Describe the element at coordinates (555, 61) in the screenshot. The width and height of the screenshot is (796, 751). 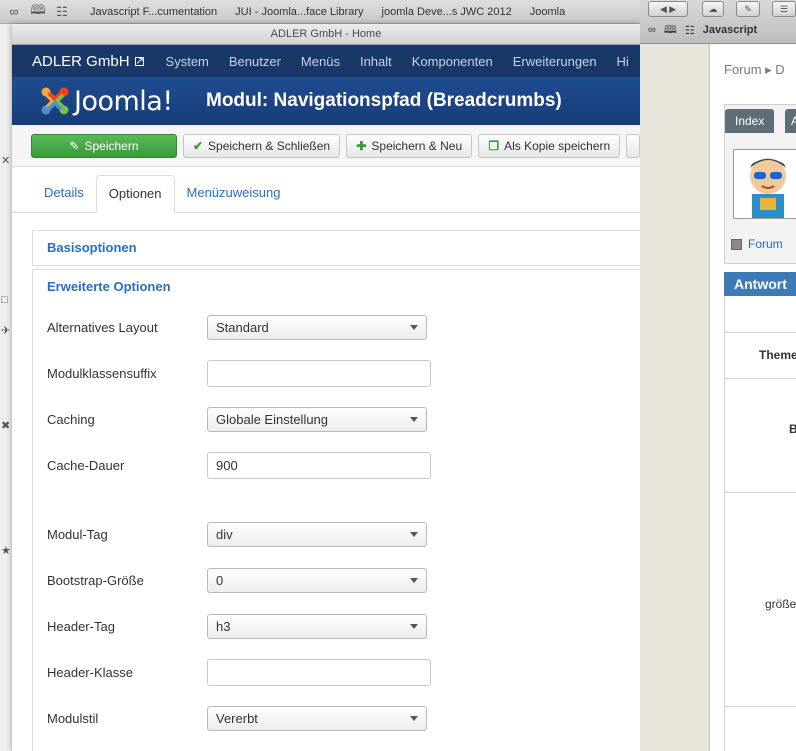
I see `nav-item-extensions: Erweiterungen` at that location.